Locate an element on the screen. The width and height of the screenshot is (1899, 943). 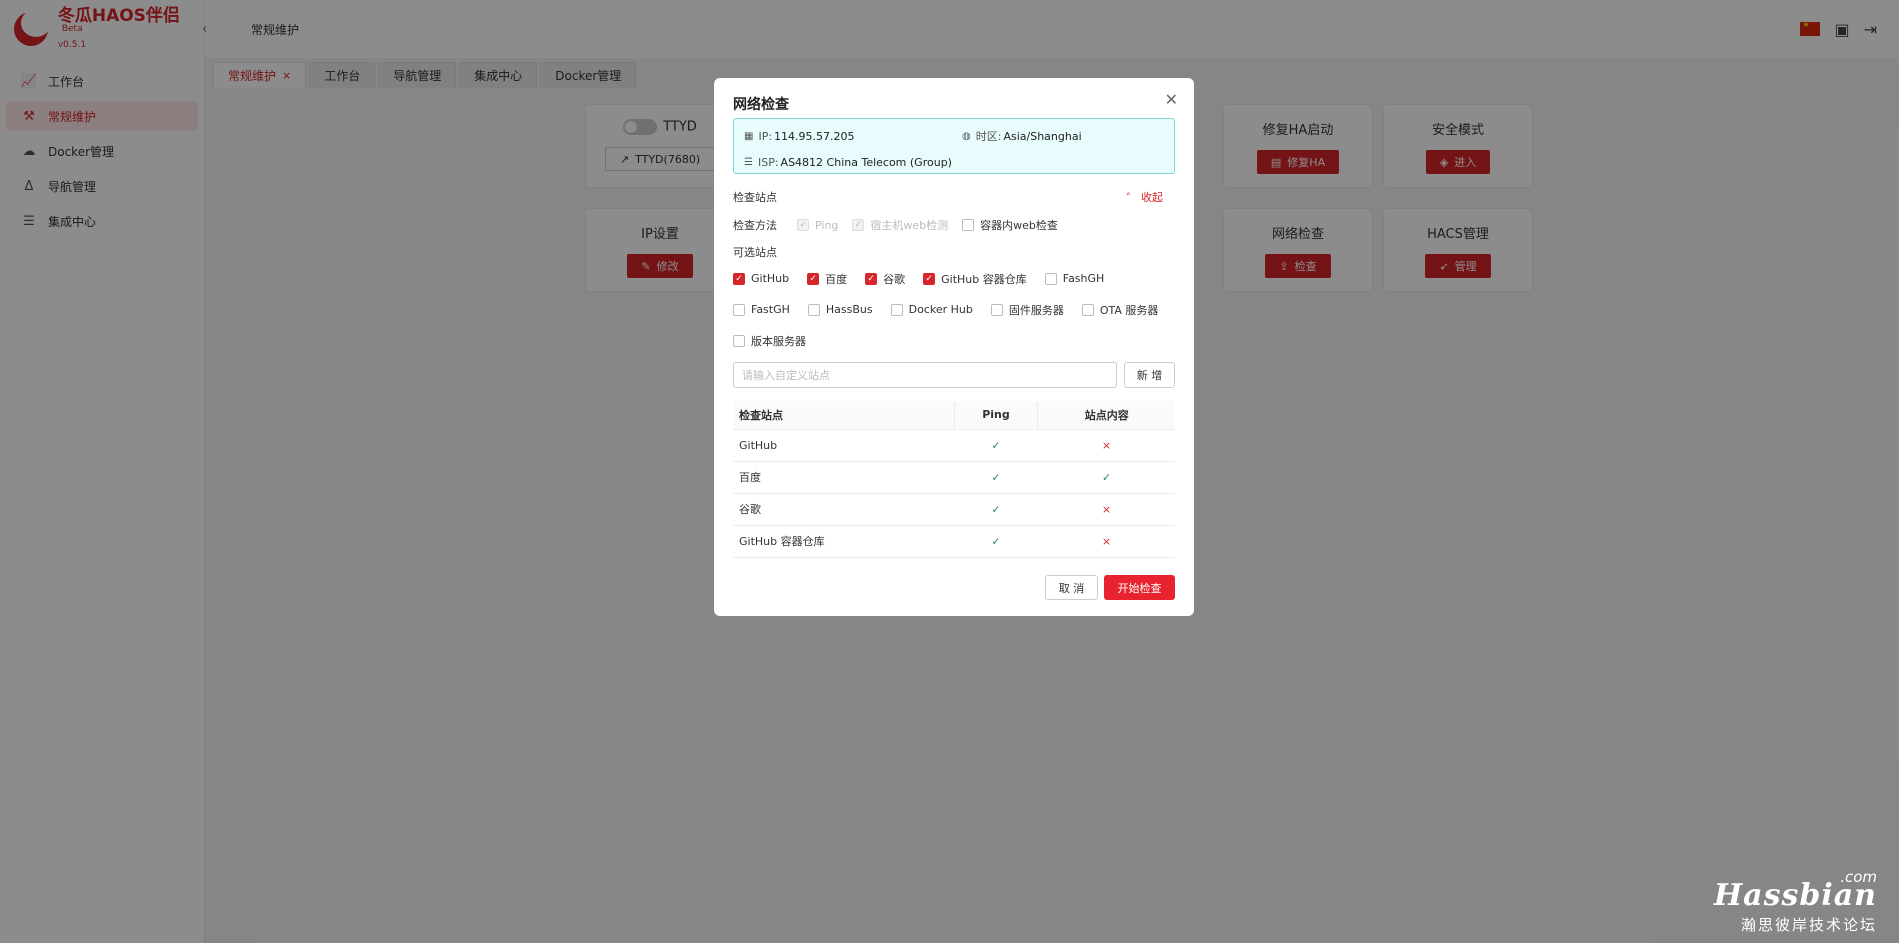
chevron-up-icon: ˄ is located at coordinates (1128, 197).